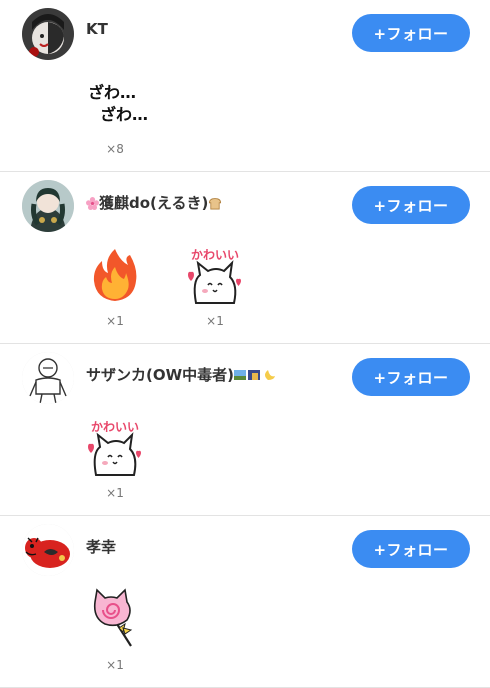 The height and width of the screenshot is (688, 490). I want to click on stamp-list: ざわ… ざわ… ×8, so click(132, 114).